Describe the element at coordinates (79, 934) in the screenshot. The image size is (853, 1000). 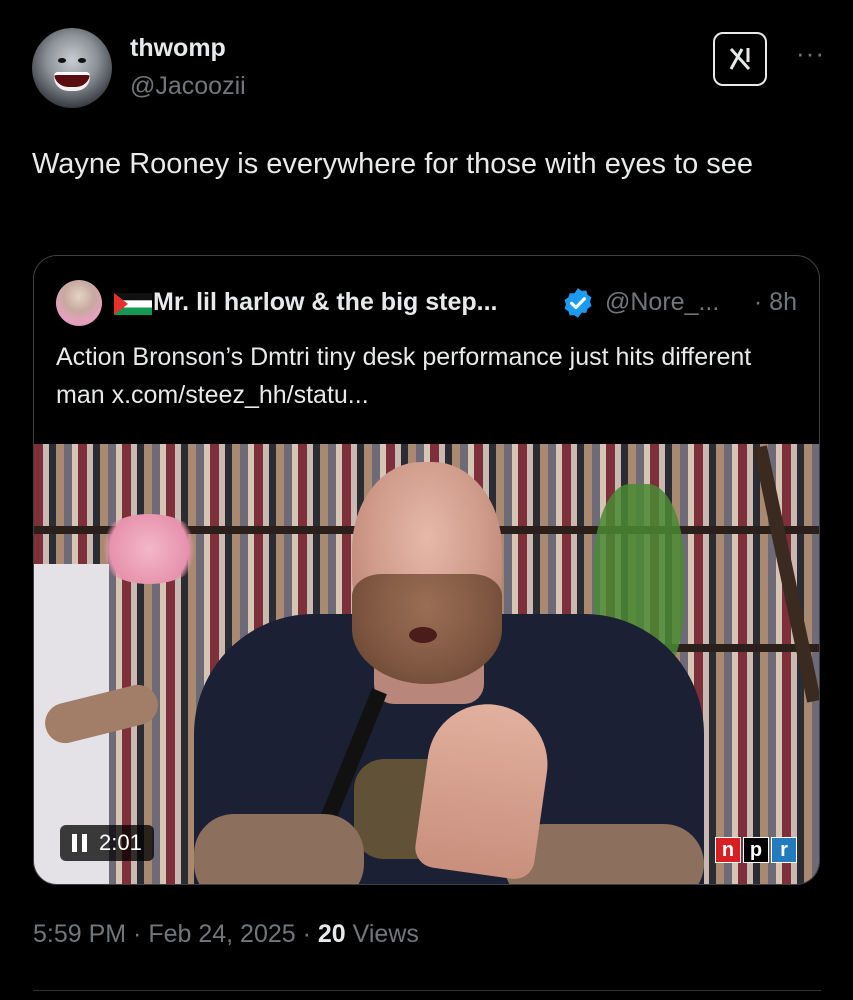
I see `post-time: 5:59 PM` at that location.